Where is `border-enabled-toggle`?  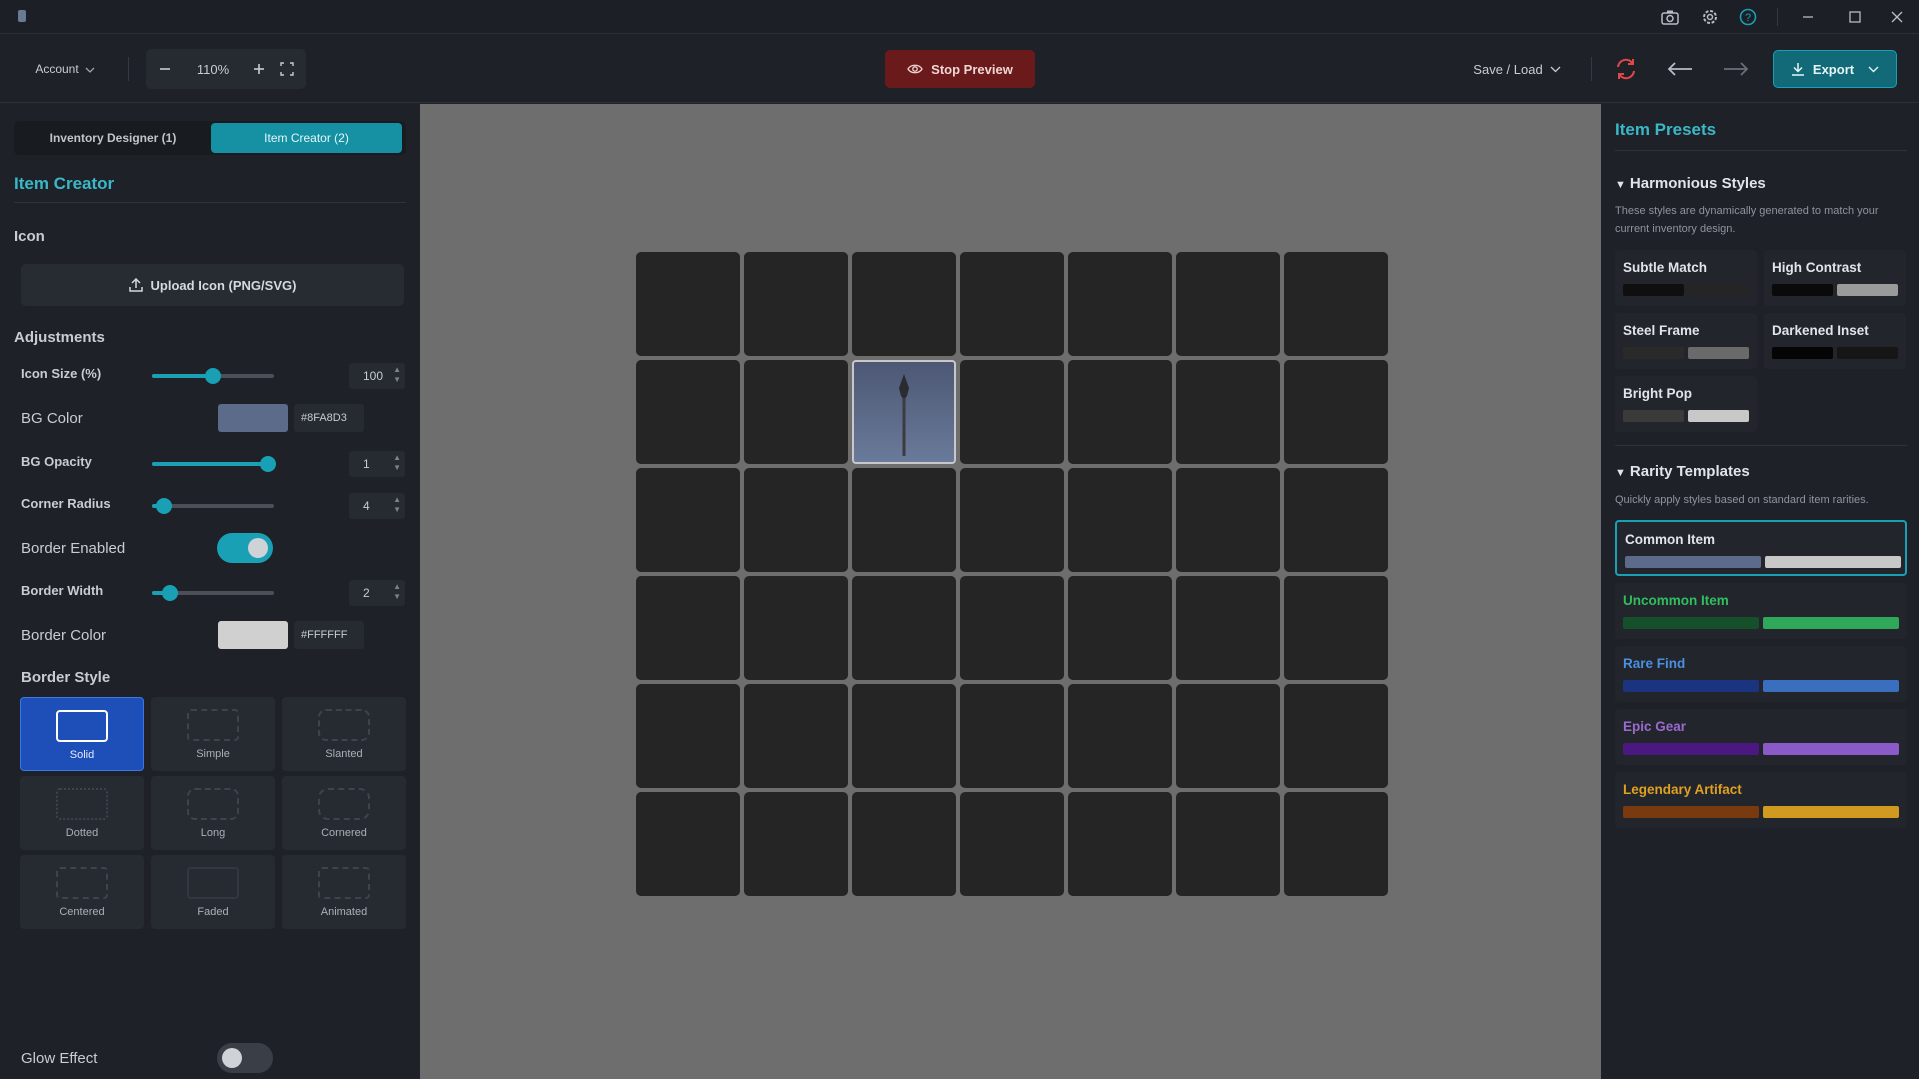 border-enabled-toggle is located at coordinates (245, 548).